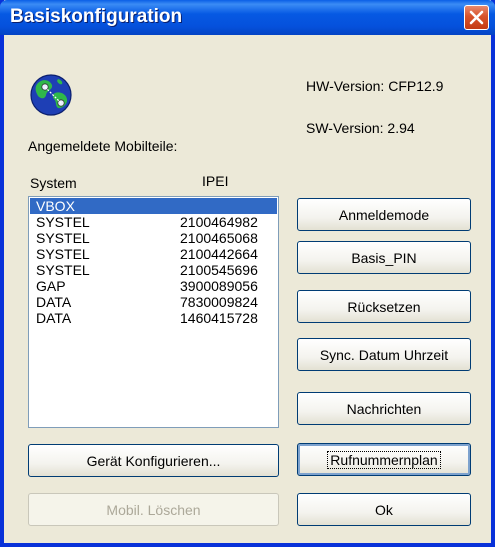 The image size is (495, 547). I want to click on list-item: DATA 7830009824, so click(153, 302).